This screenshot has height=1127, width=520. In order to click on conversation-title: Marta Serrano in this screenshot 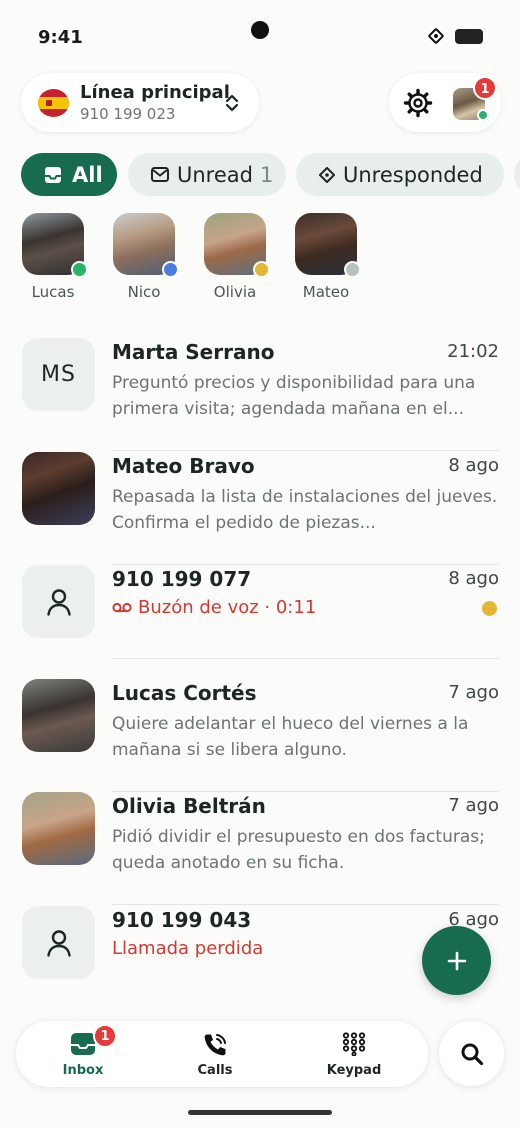, I will do `click(193, 352)`.